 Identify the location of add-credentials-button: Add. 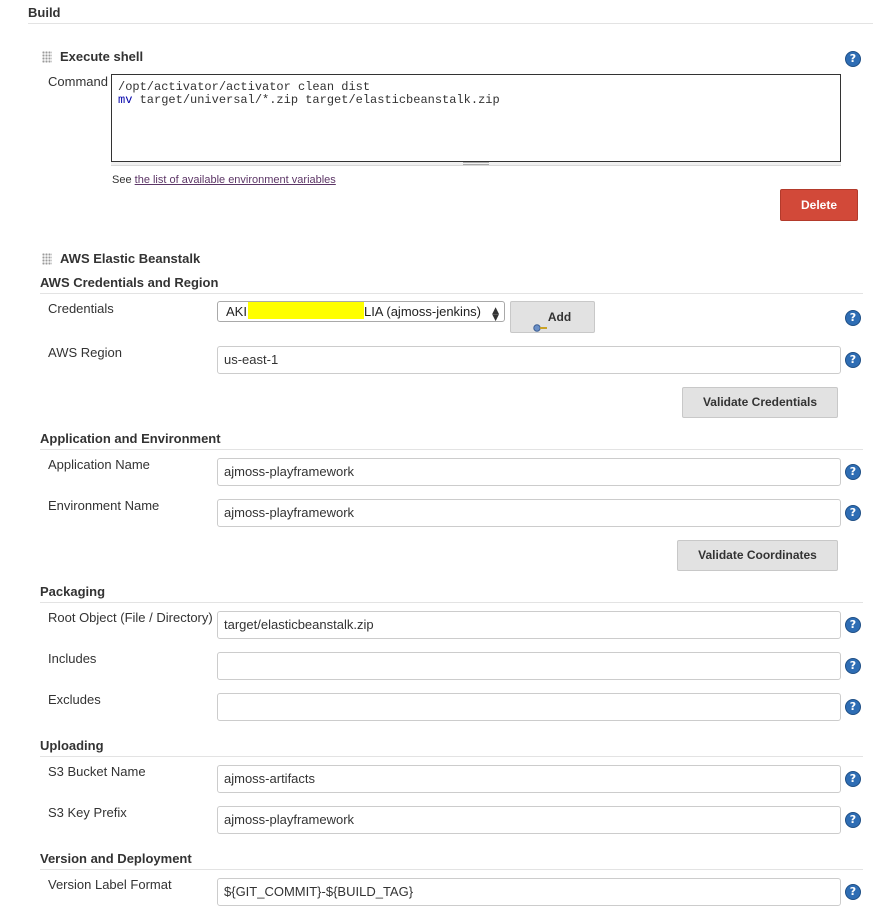
(552, 317).